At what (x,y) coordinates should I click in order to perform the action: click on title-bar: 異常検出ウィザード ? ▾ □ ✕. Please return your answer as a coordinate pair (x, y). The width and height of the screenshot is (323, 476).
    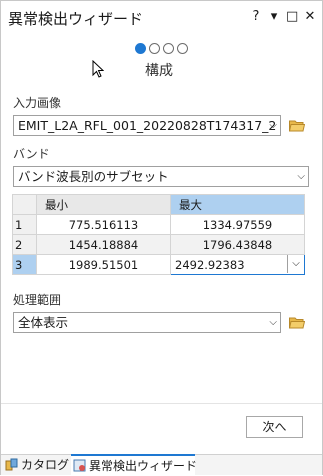
    Looking at the image, I should click on (161, 17).